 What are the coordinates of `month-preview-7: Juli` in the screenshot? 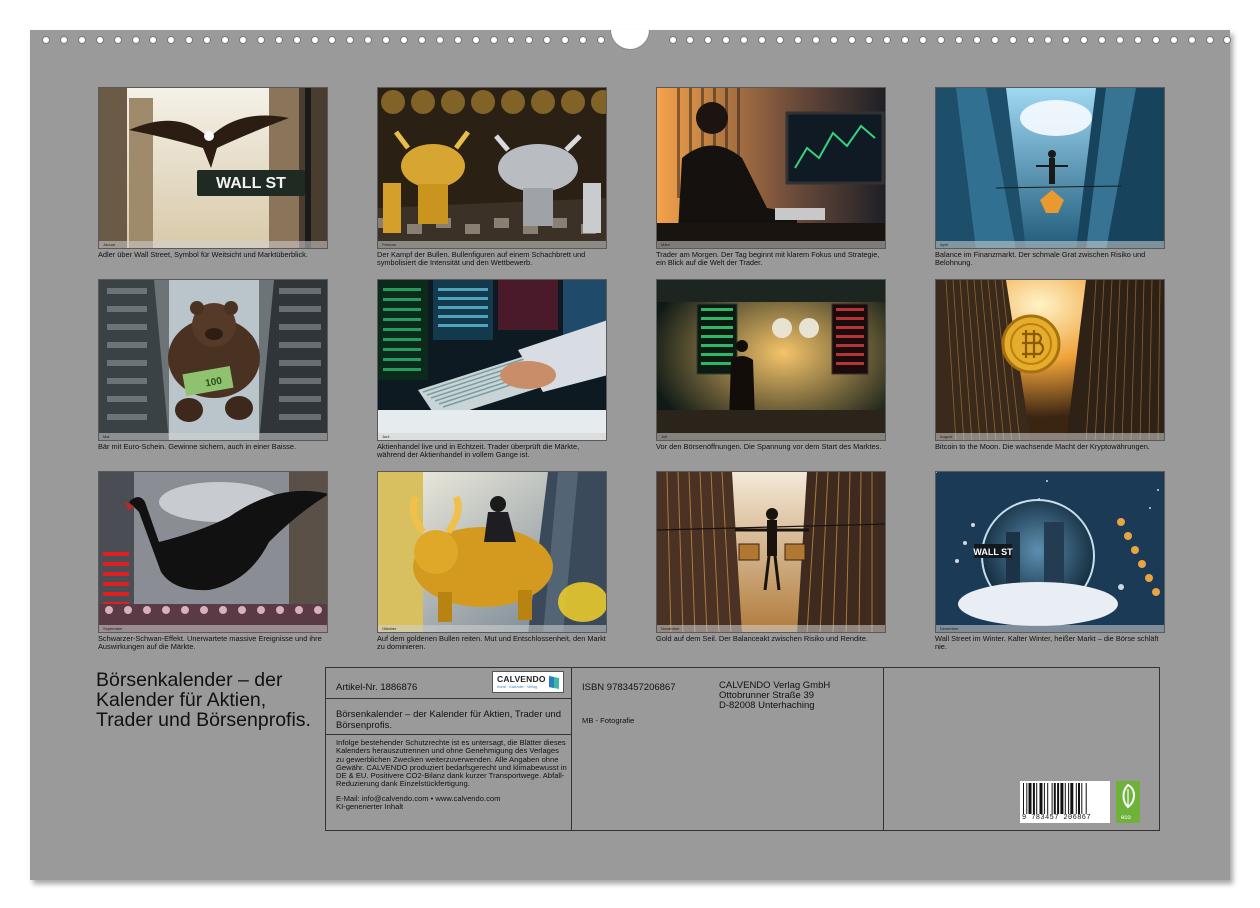 It's located at (771, 360).